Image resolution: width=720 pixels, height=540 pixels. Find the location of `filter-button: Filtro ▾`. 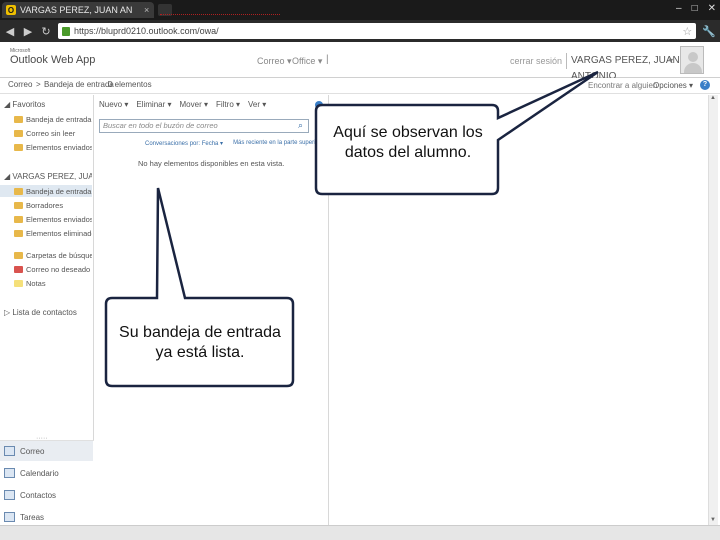

filter-button: Filtro ▾ is located at coordinates (228, 104).